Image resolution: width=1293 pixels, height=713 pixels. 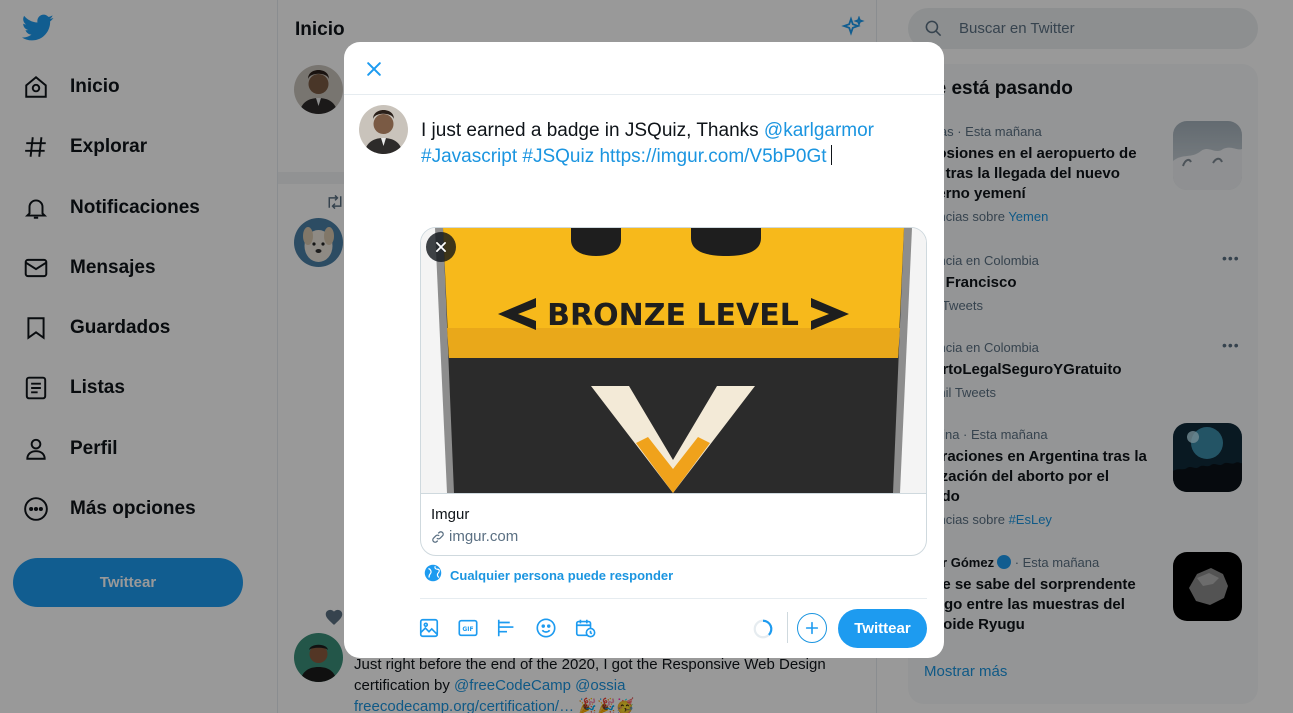 What do you see at coordinates (882, 628) in the screenshot?
I see `submit-tweet-button: Twittear` at bounding box center [882, 628].